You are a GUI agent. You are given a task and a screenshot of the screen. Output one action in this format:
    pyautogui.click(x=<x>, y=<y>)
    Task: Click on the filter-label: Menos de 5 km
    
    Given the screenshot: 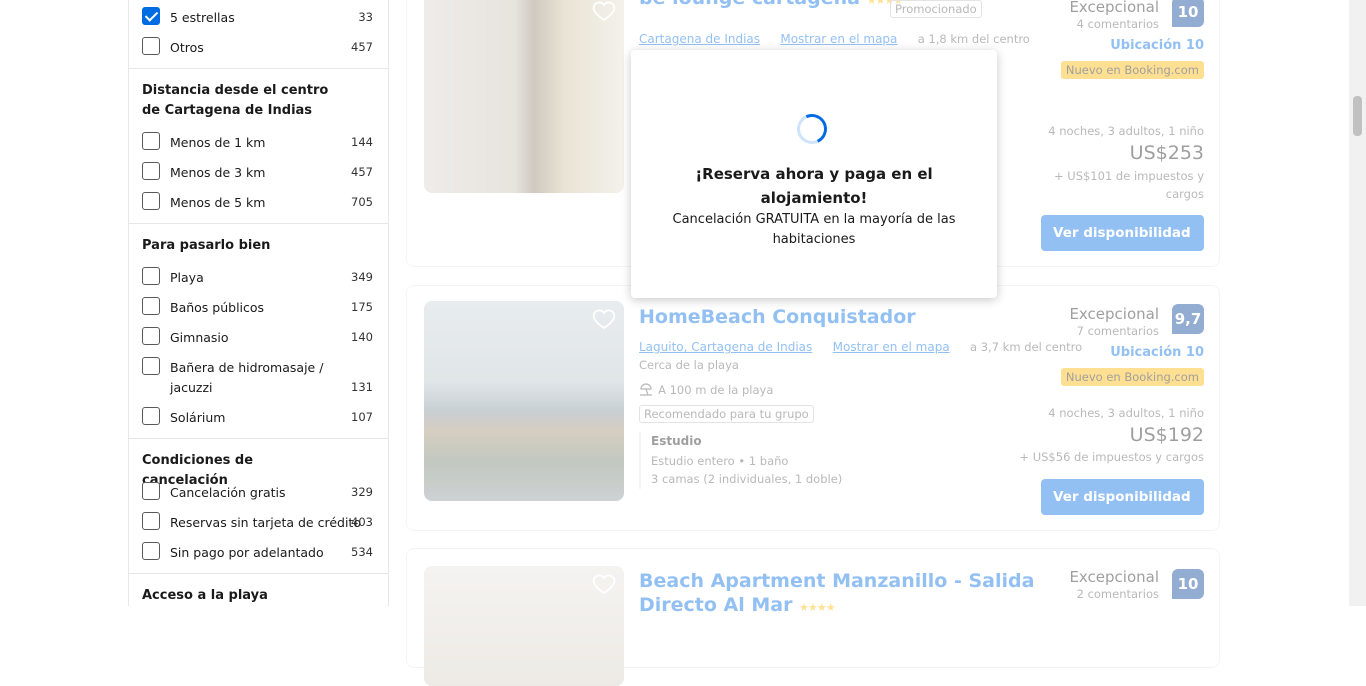 What is the action you would take?
    pyautogui.click(x=218, y=202)
    